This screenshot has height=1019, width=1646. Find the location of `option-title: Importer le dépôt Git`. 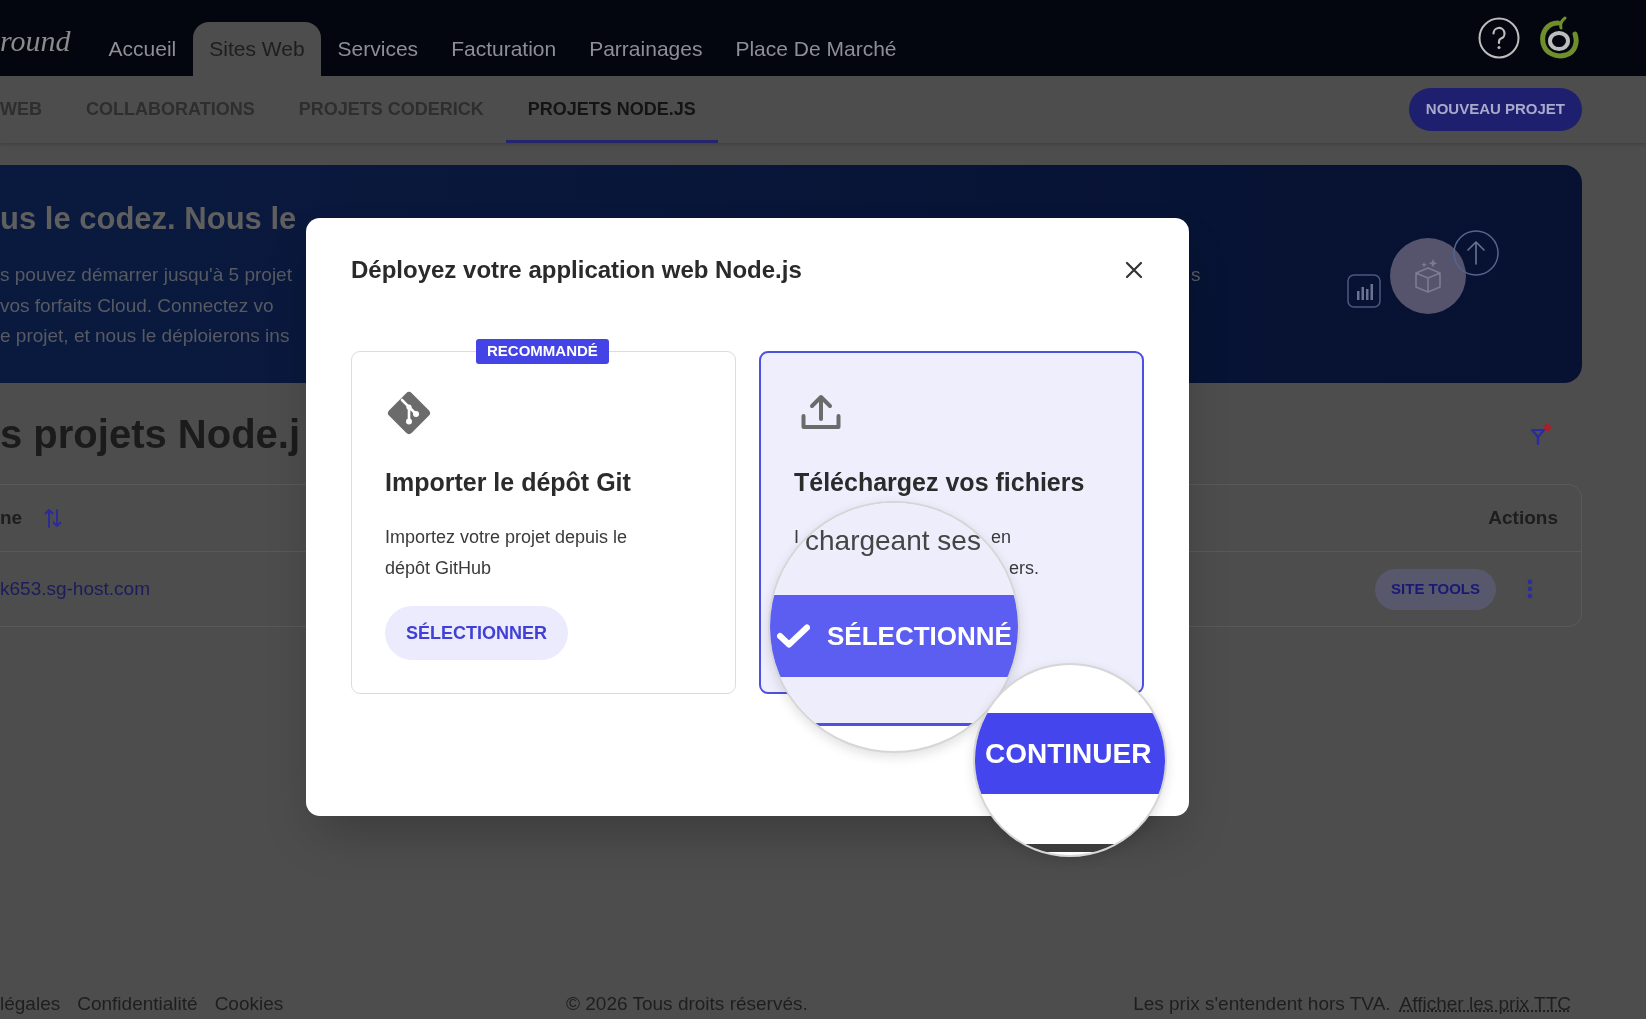

option-title: Importer le dépôt Git is located at coordinates (508, 482).